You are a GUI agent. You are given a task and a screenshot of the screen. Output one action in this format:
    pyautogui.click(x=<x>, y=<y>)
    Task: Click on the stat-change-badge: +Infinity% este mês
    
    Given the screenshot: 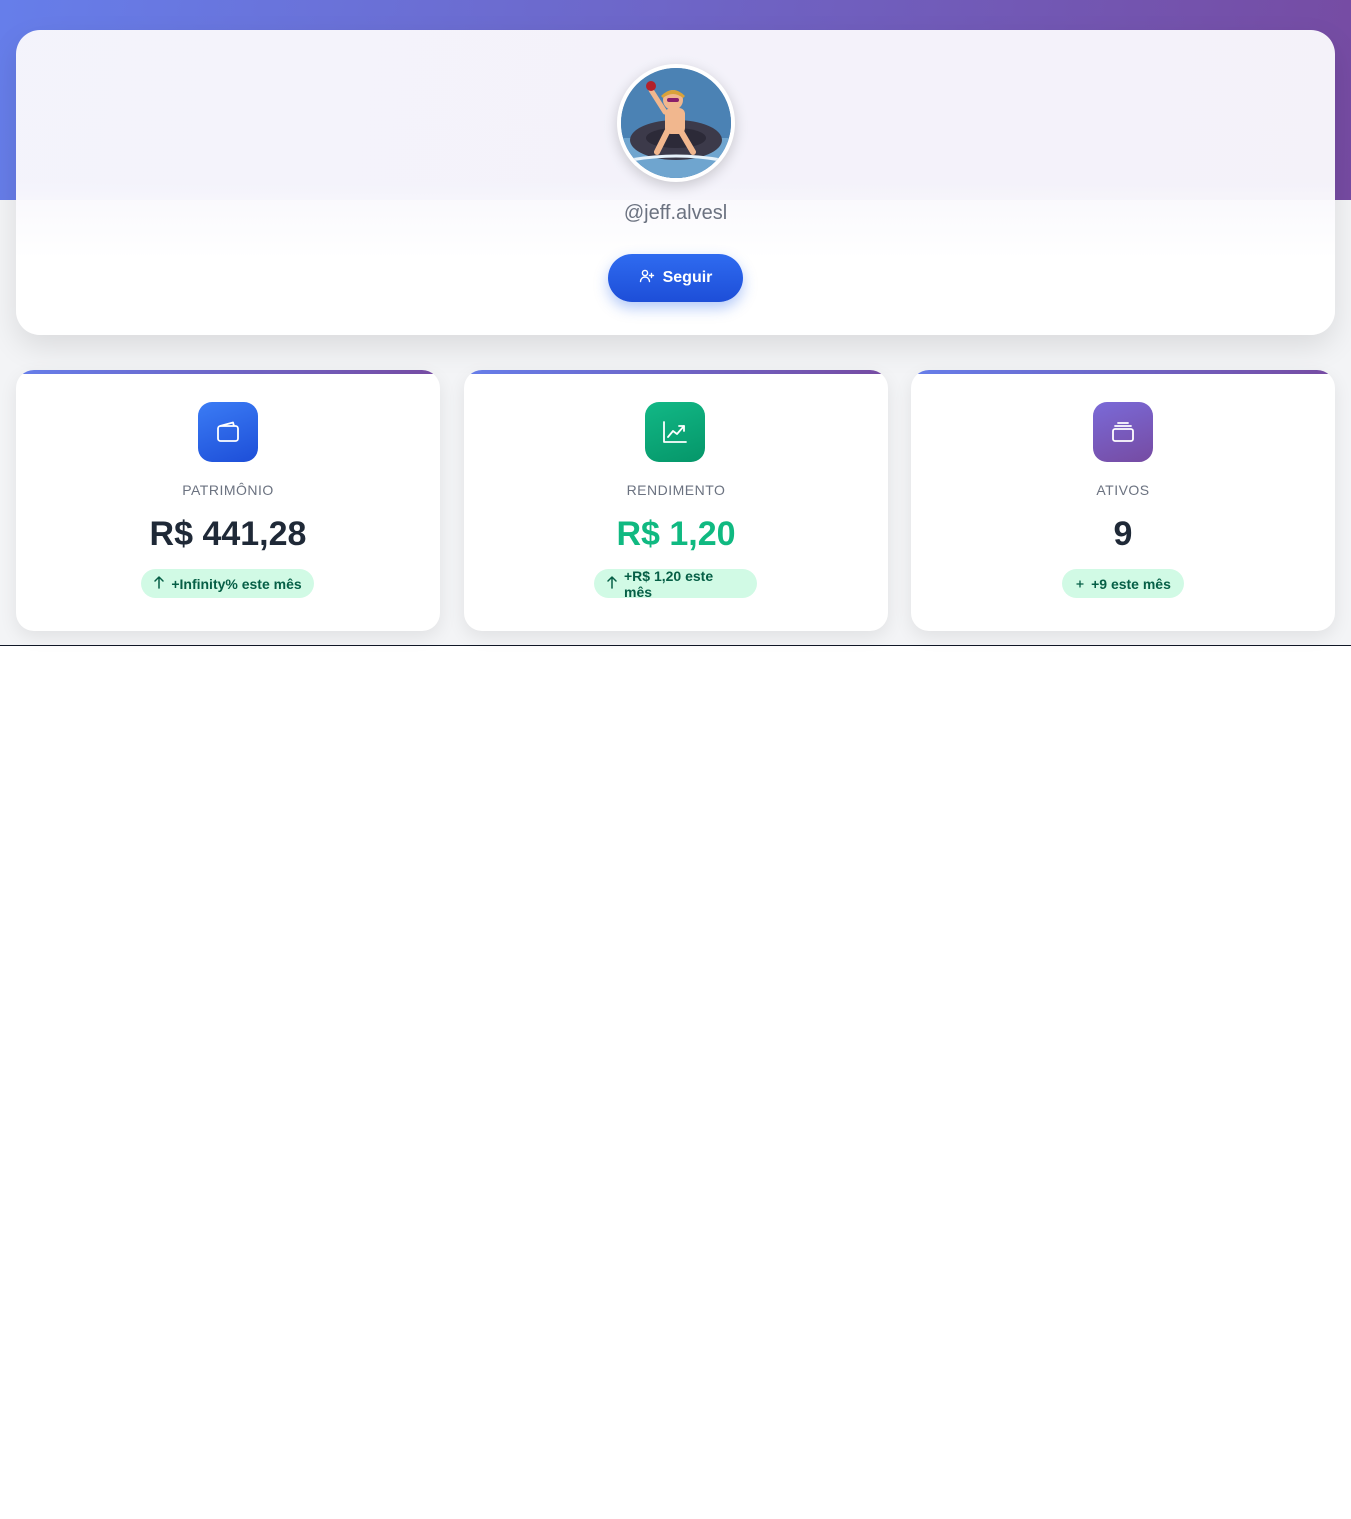 What is the action you would take?
    pyautogui.click(x=227, y=583)
    